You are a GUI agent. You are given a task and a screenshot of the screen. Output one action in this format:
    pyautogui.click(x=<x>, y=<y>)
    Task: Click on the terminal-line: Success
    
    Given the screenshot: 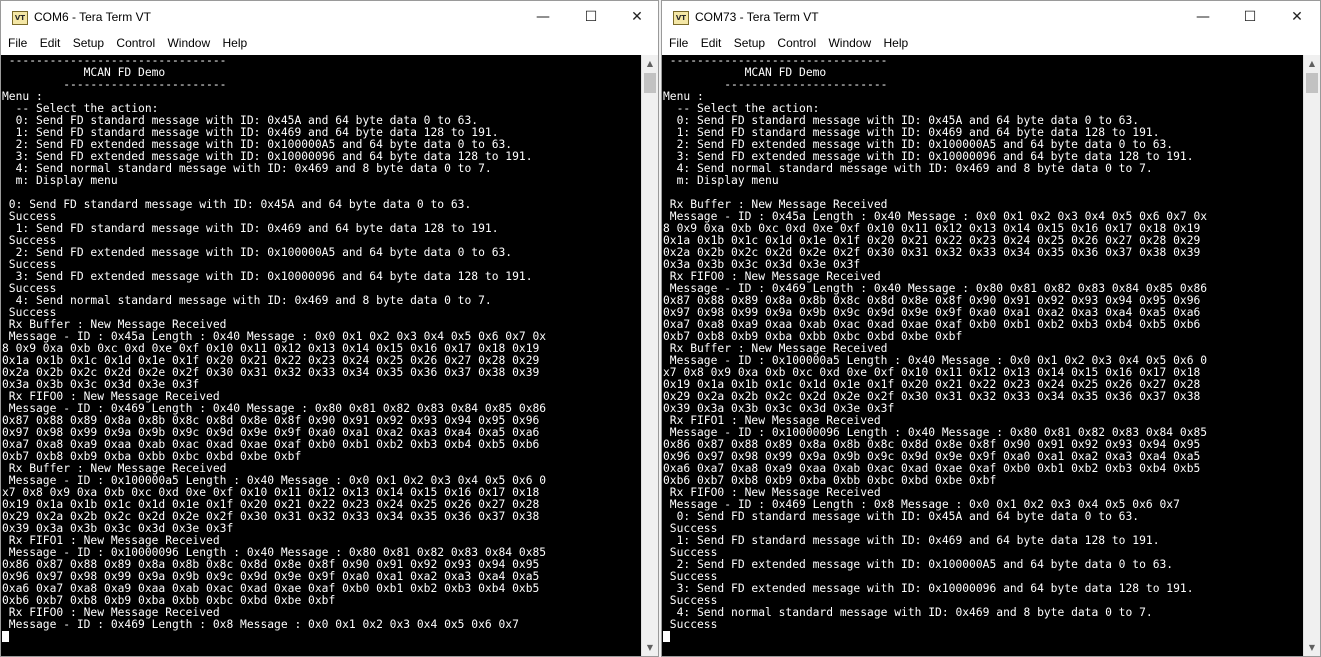 What is the action you would take?
    pyautogui.click(x=690, y=624)
    